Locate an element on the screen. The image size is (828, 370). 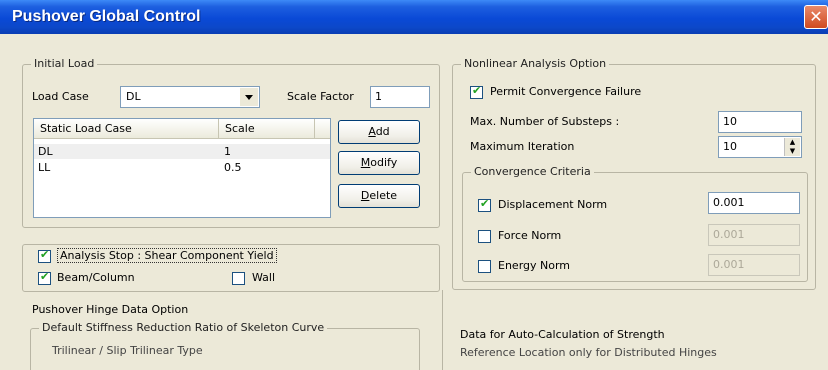
close-icon: ✕ is located at coordinates (816, 16).